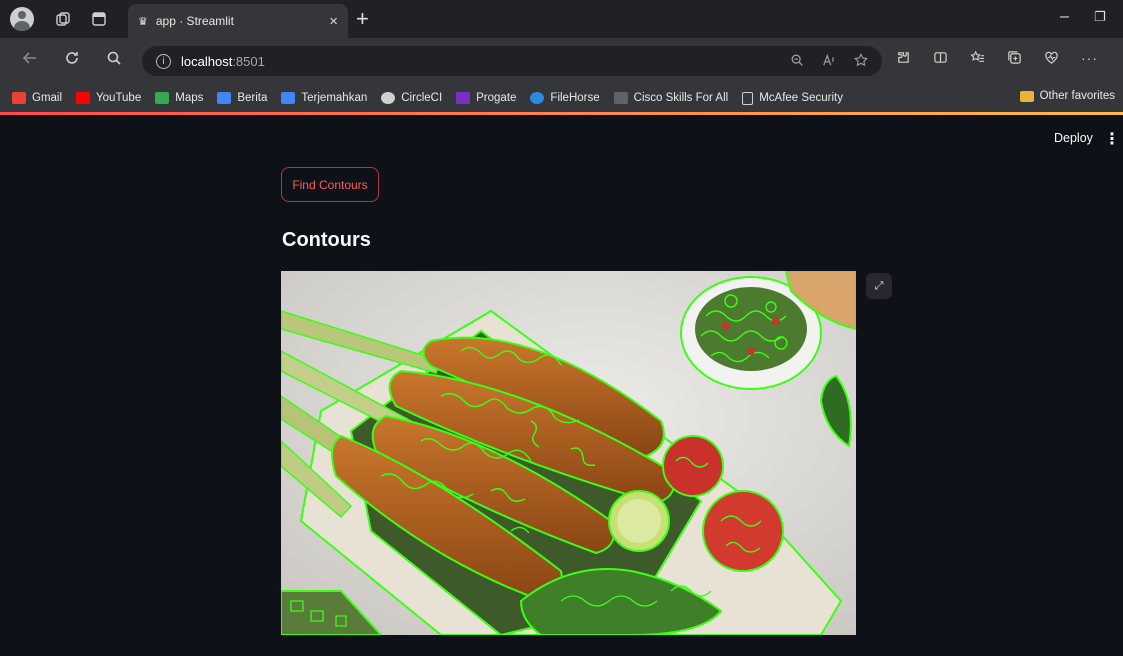  I want to click on search-icon, so click(114, 60).